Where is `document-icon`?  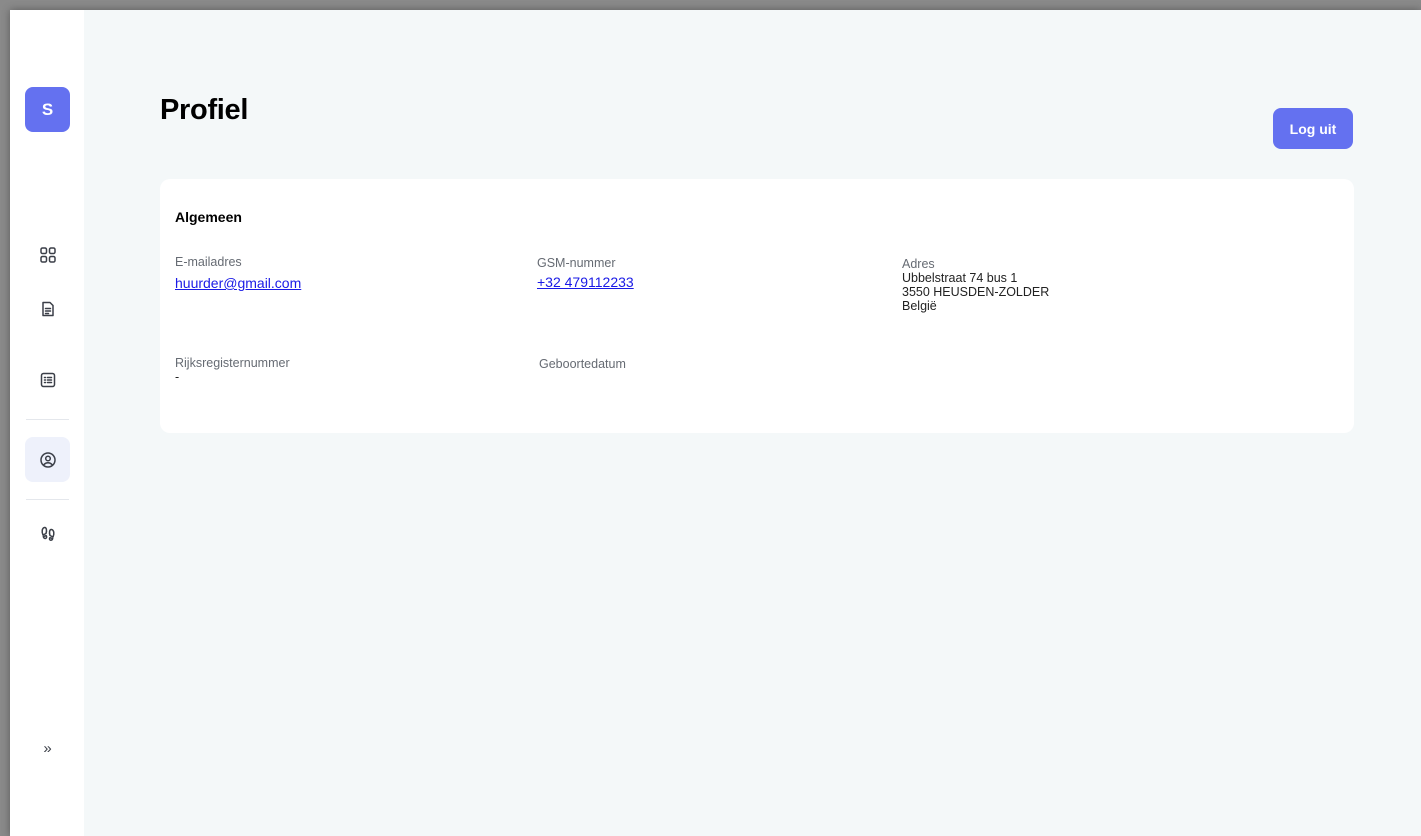
document-icon is located at coordinates (47, 308).